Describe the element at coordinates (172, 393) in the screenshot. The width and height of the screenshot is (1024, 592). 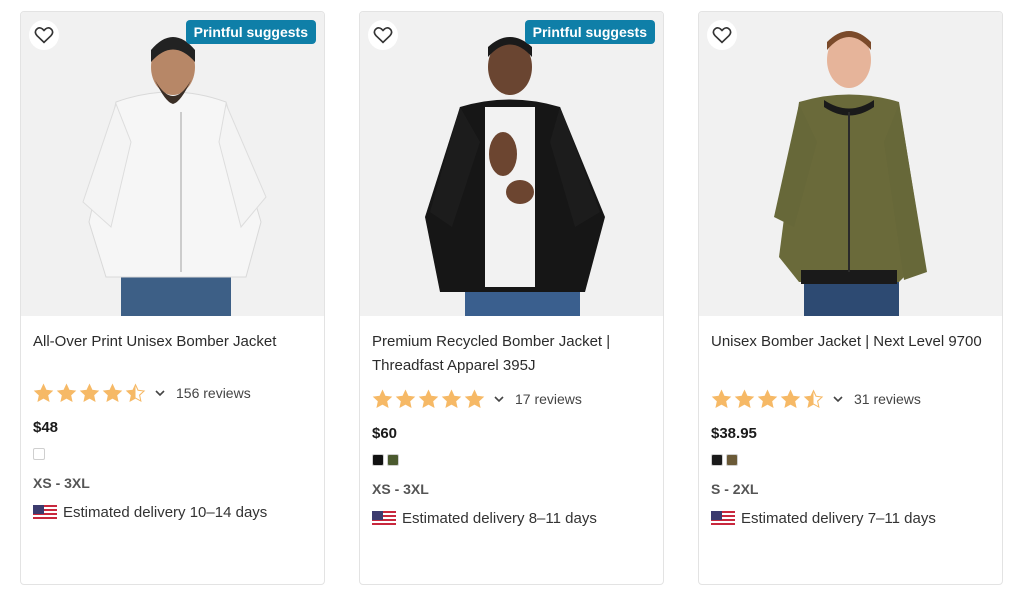
I see `rating-row: 156 reviews` at that location.